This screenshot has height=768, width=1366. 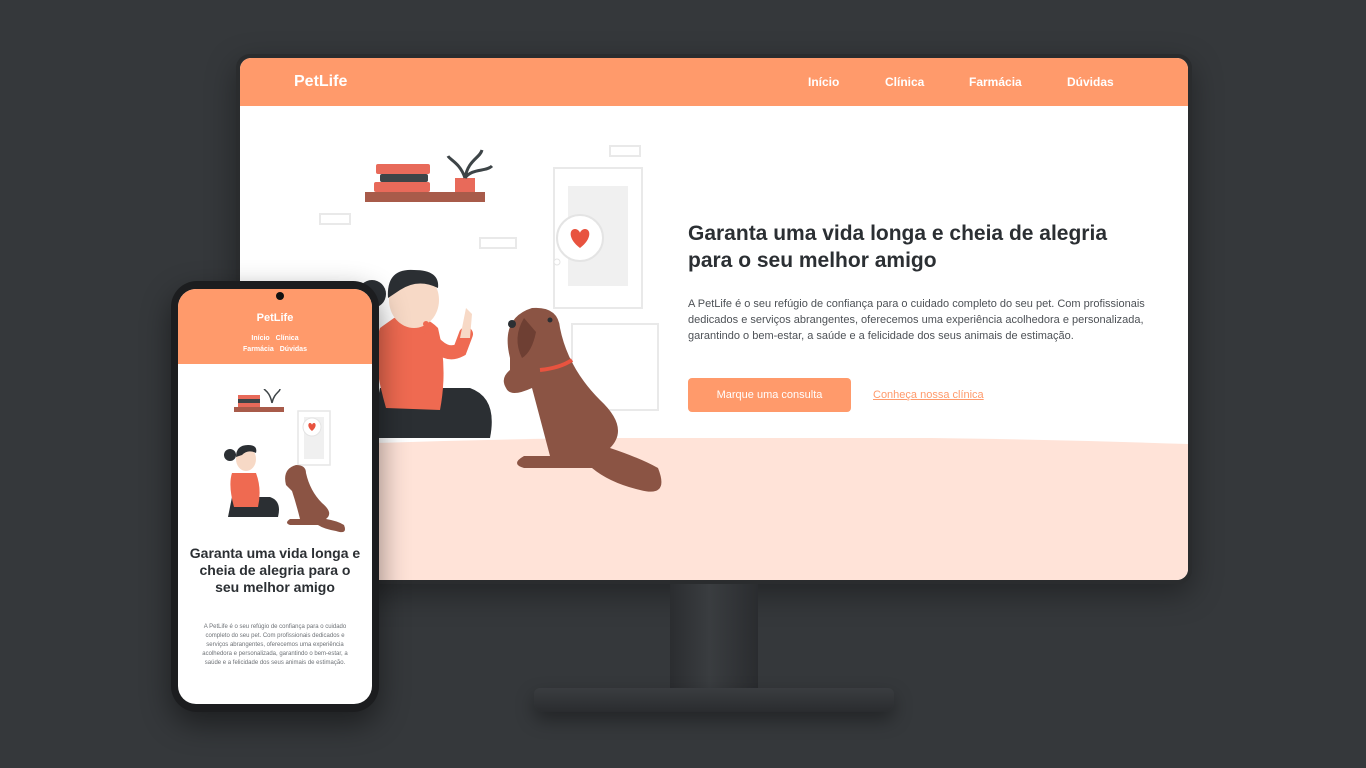 What do you see at coordinates (320, 82) in the screenshot?
I see `desktop-logo: PetLife` at bounding box center [320, 82].